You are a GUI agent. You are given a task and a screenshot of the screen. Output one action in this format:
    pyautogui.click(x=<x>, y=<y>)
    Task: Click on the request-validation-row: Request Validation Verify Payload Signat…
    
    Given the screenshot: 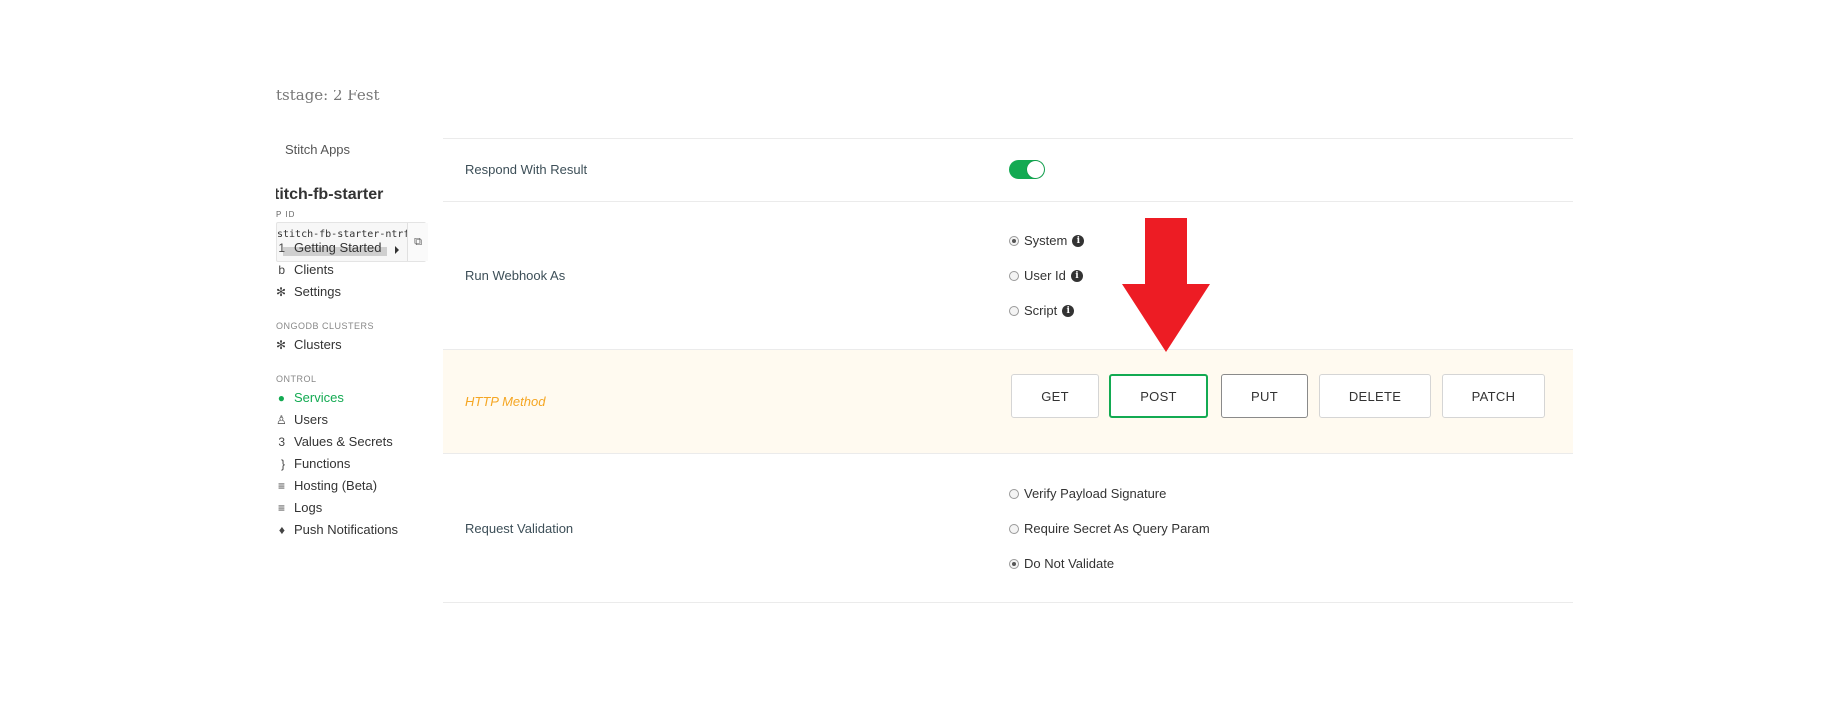 What is the action you would take?
    pyautogui.click(x=1008, y=528)
    